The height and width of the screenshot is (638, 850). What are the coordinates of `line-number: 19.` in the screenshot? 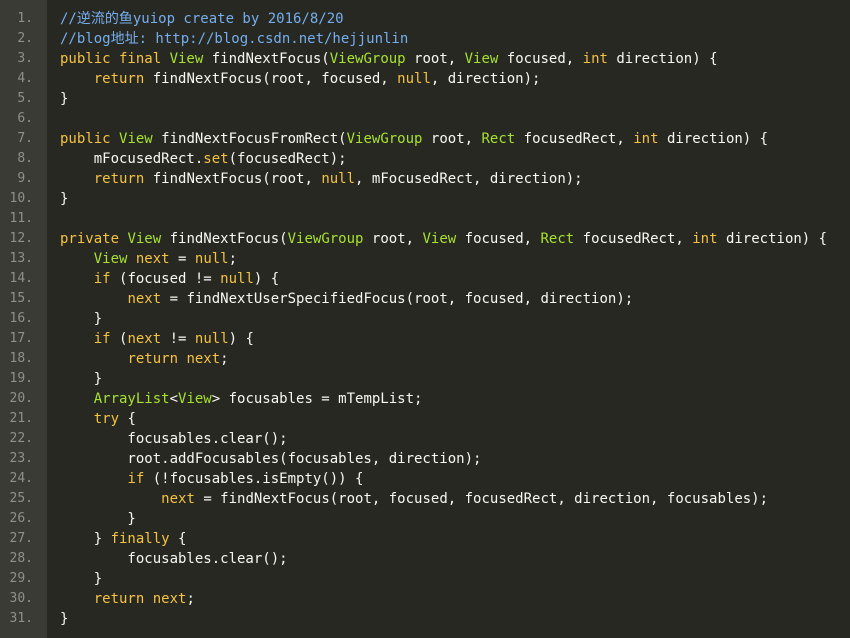 It's located at (21, 378).